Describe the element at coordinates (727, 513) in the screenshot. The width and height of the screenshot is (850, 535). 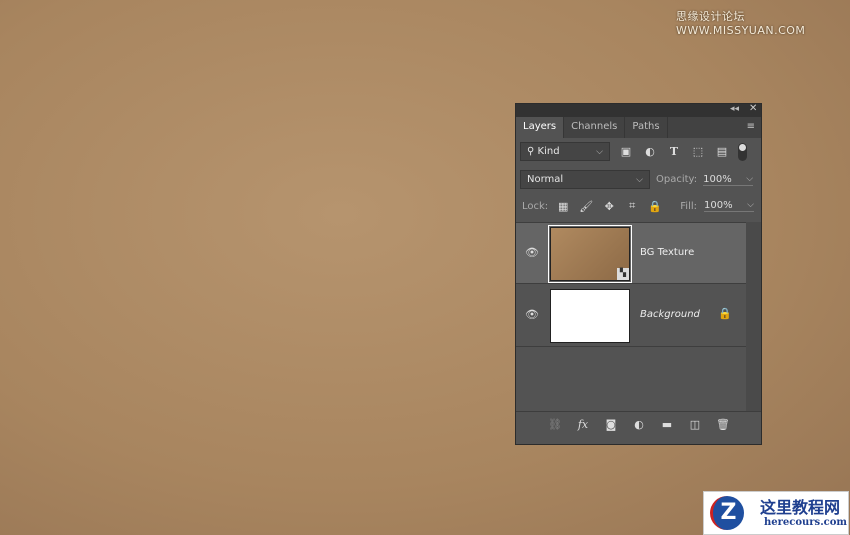
I see `logo-z-icon: Z` at that location.